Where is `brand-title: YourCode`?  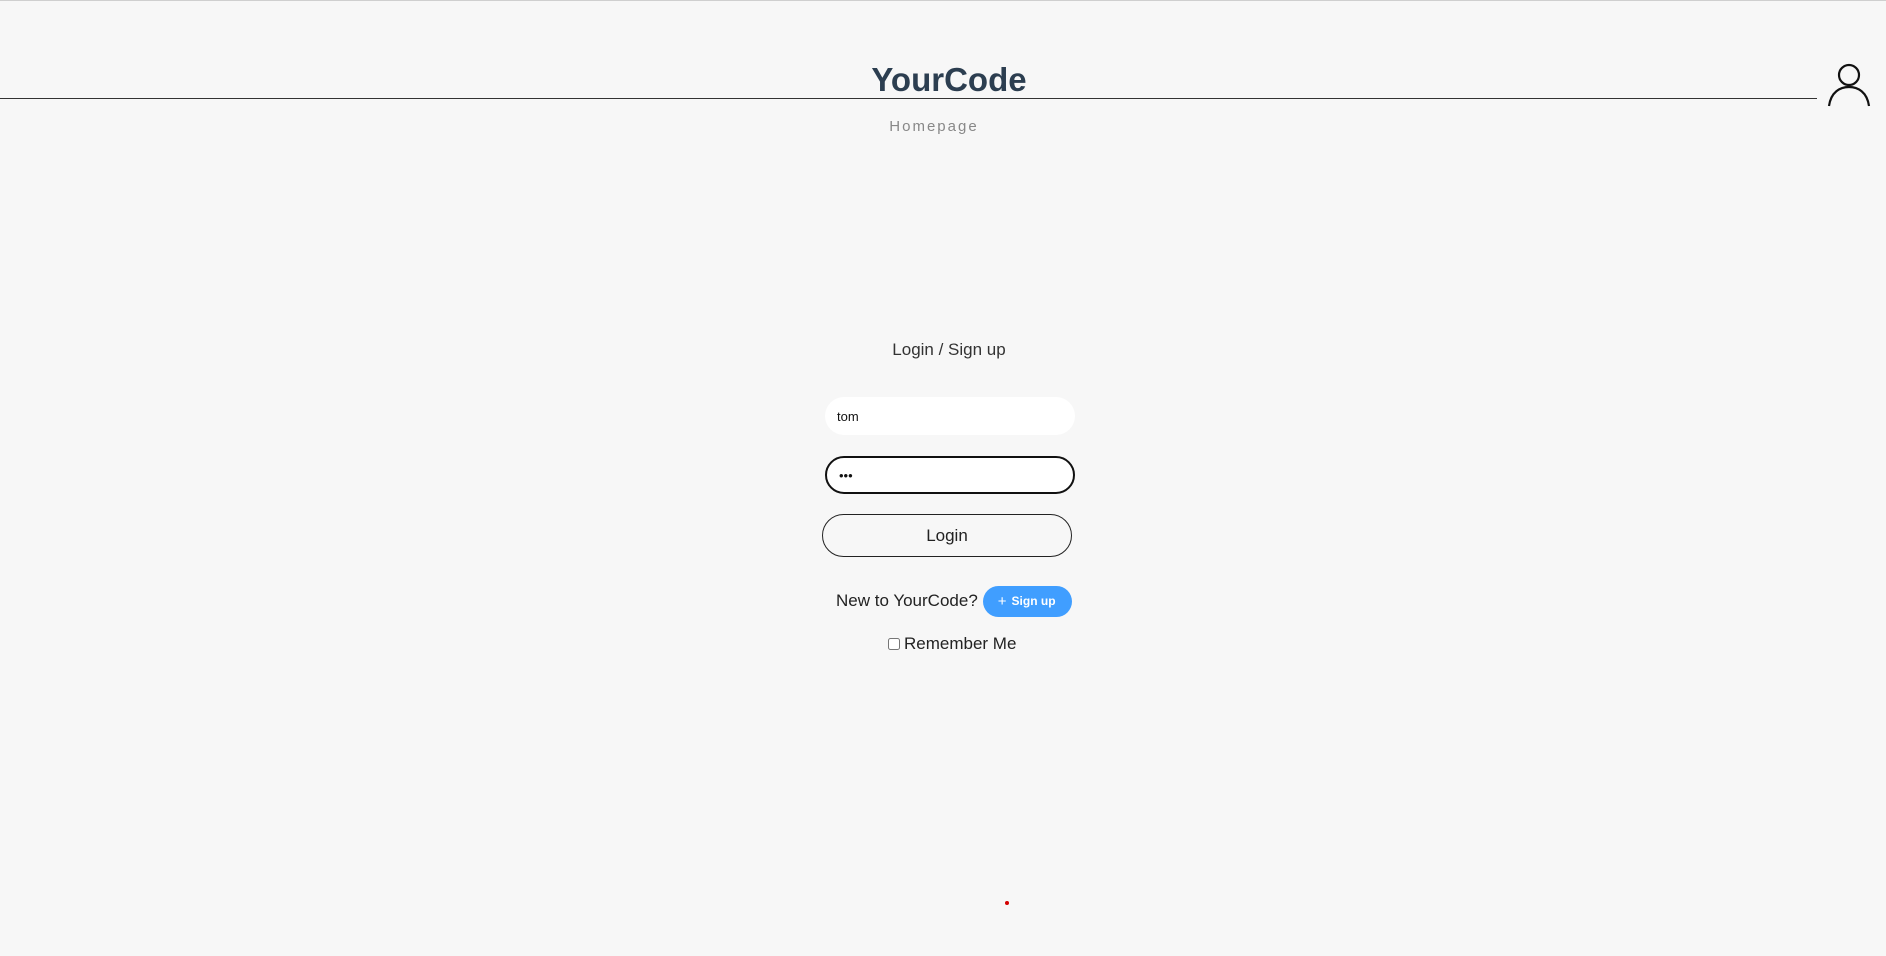
brand-title: YourCode is located at coordinates (949, 79).